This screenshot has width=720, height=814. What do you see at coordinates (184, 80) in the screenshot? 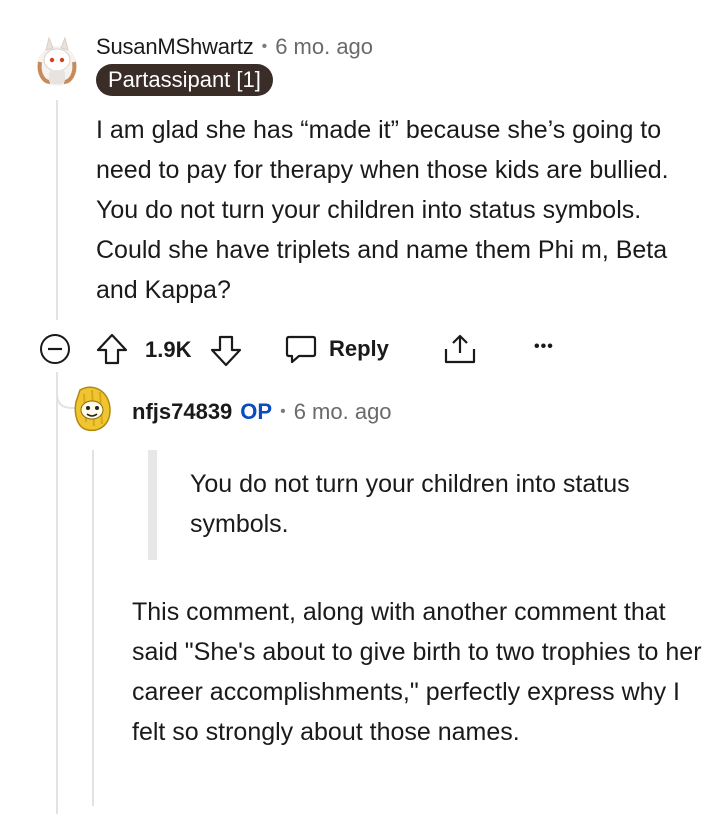
I see `user-flair: Partassipant [1]` at bounding box center [184, 80].